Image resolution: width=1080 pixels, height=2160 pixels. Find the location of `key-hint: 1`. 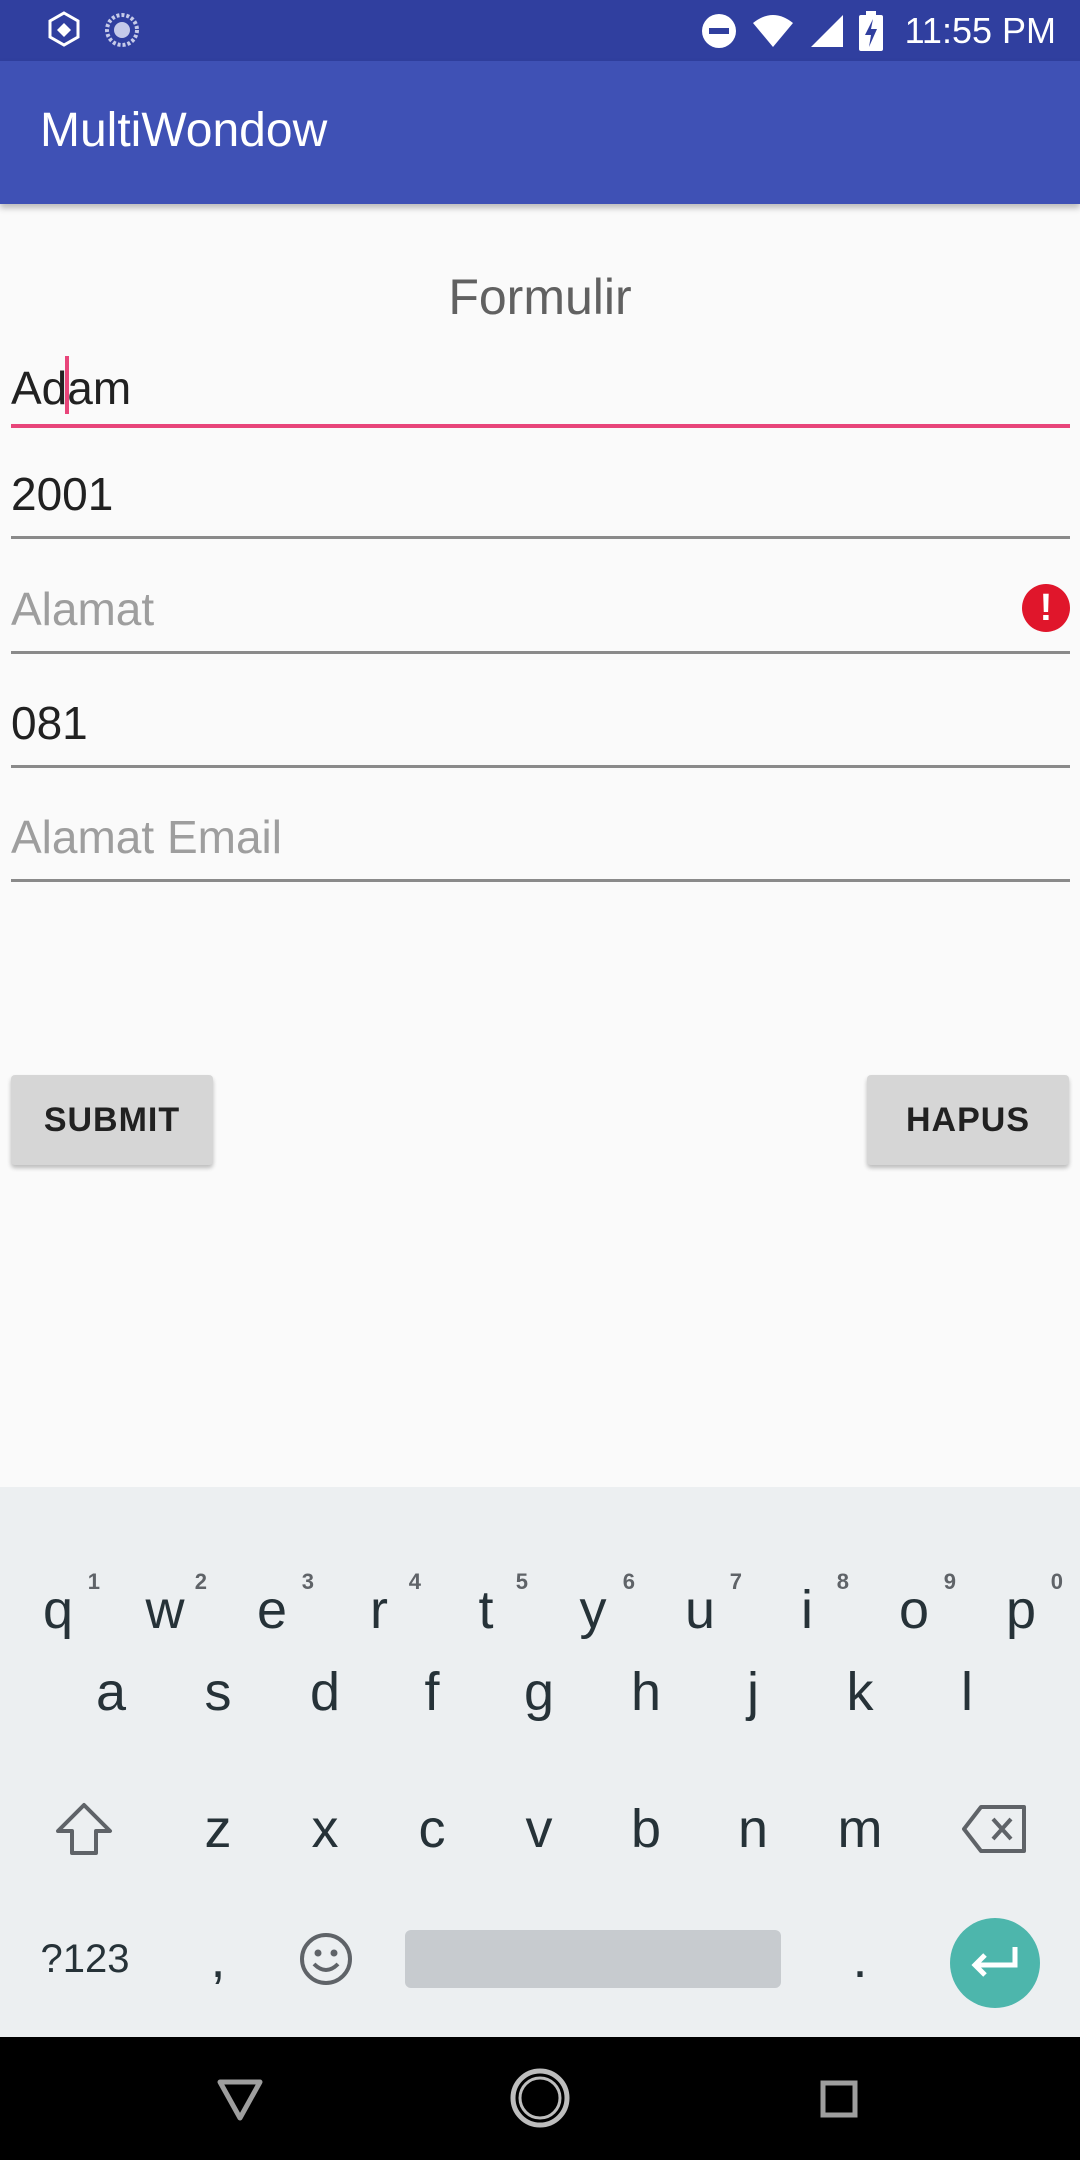

key-hint: 1 is located at coordinates (93, 1581).